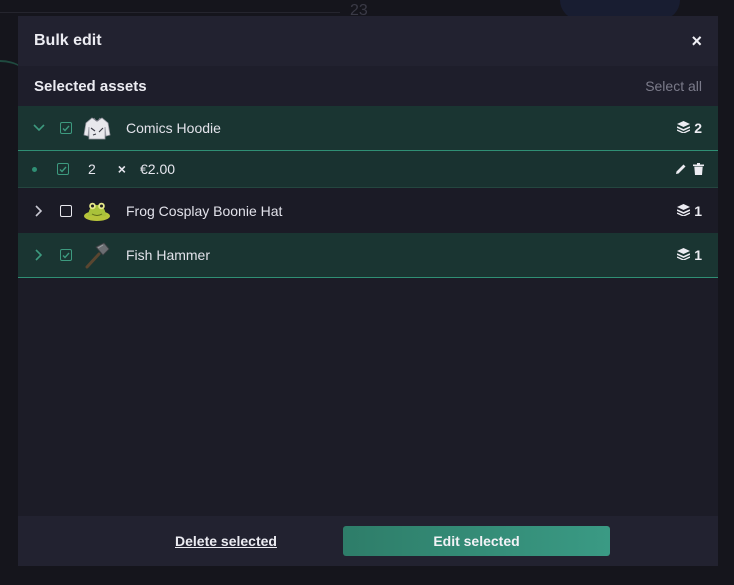 The image size is (734, 585). What do you see at coordinates (170, 12) in the screenshot?
I see `background-line` at bounding box center [170, 12].